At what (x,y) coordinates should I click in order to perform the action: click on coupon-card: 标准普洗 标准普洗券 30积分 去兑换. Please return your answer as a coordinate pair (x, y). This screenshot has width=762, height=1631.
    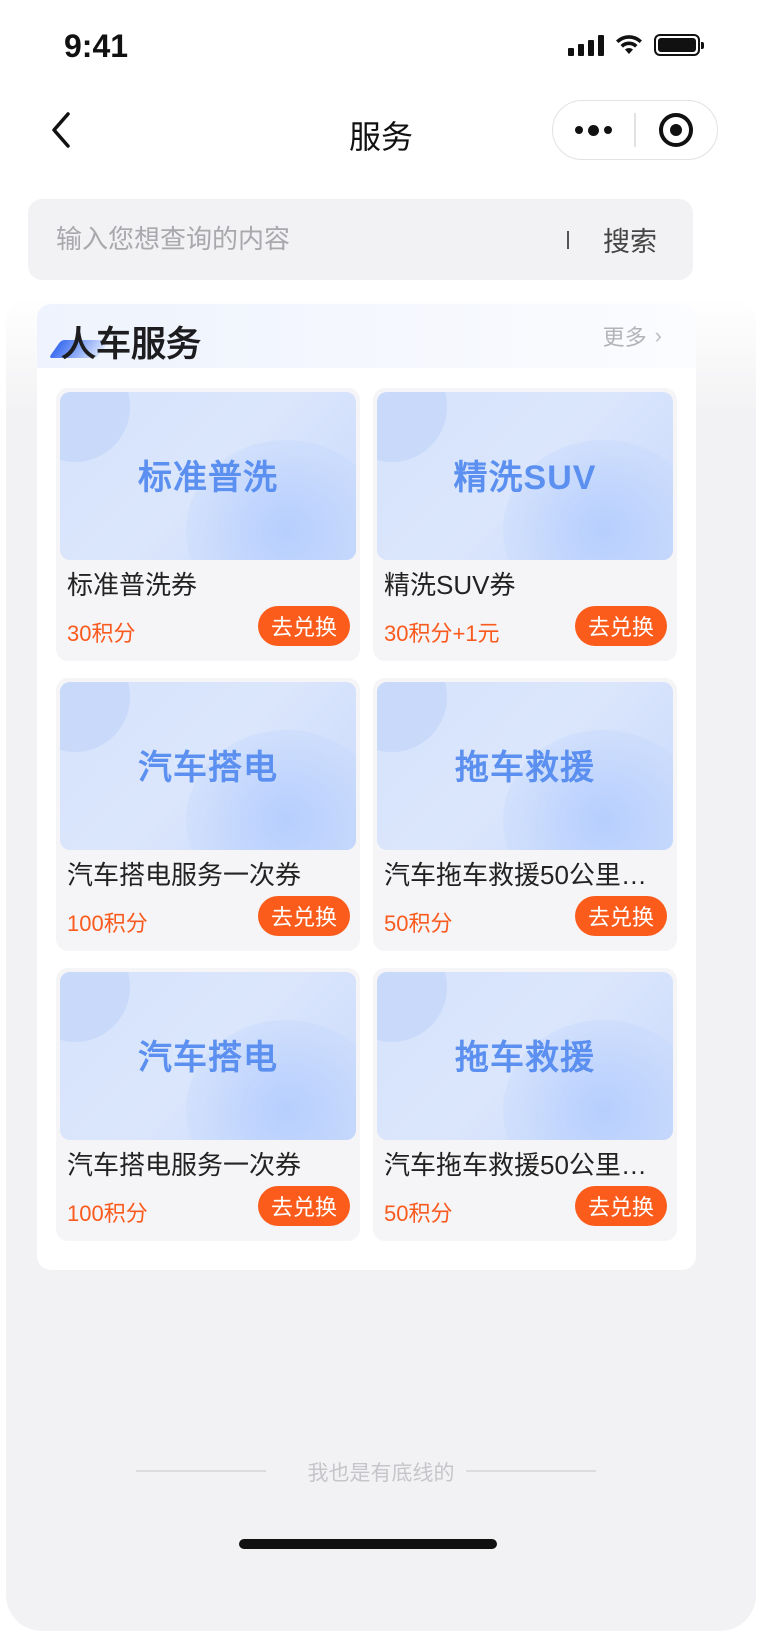
    Looking at the image, I should click on (208, 524).